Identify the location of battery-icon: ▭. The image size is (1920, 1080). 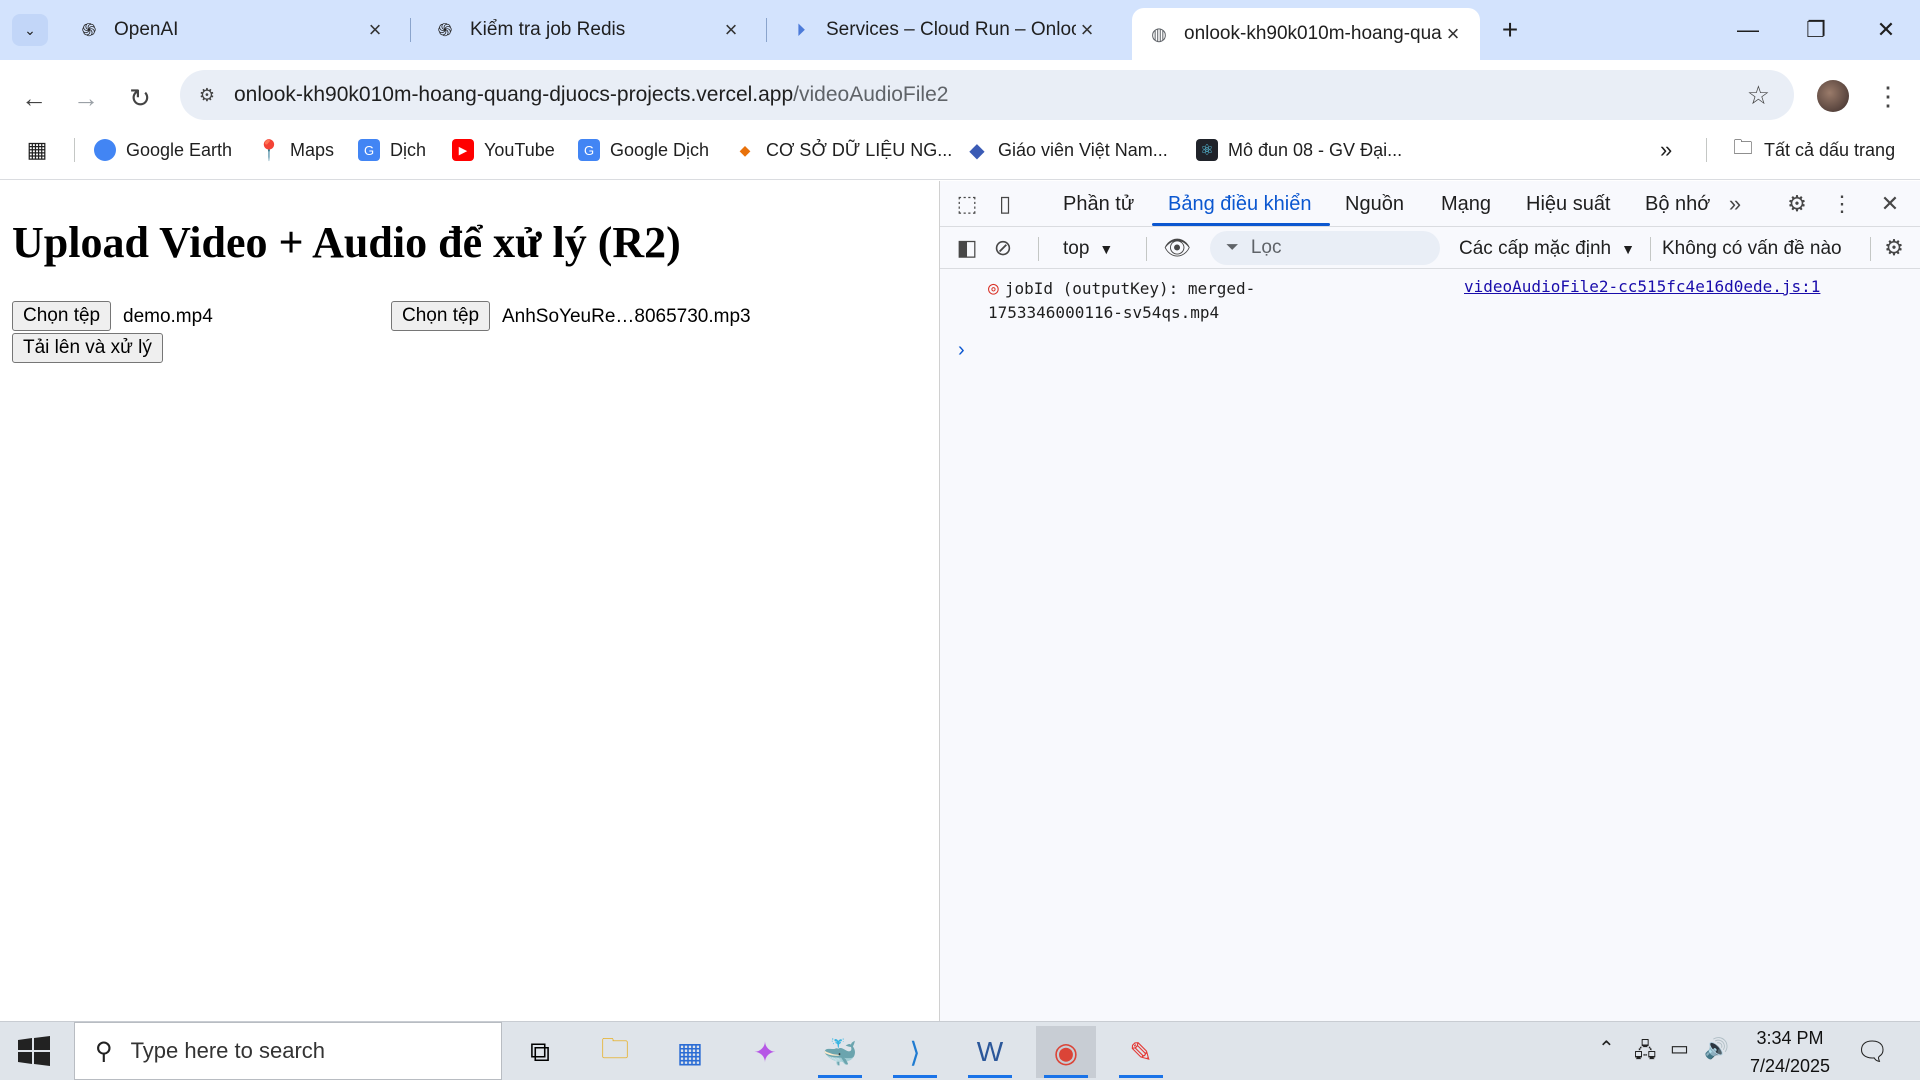
(1679, 1048).